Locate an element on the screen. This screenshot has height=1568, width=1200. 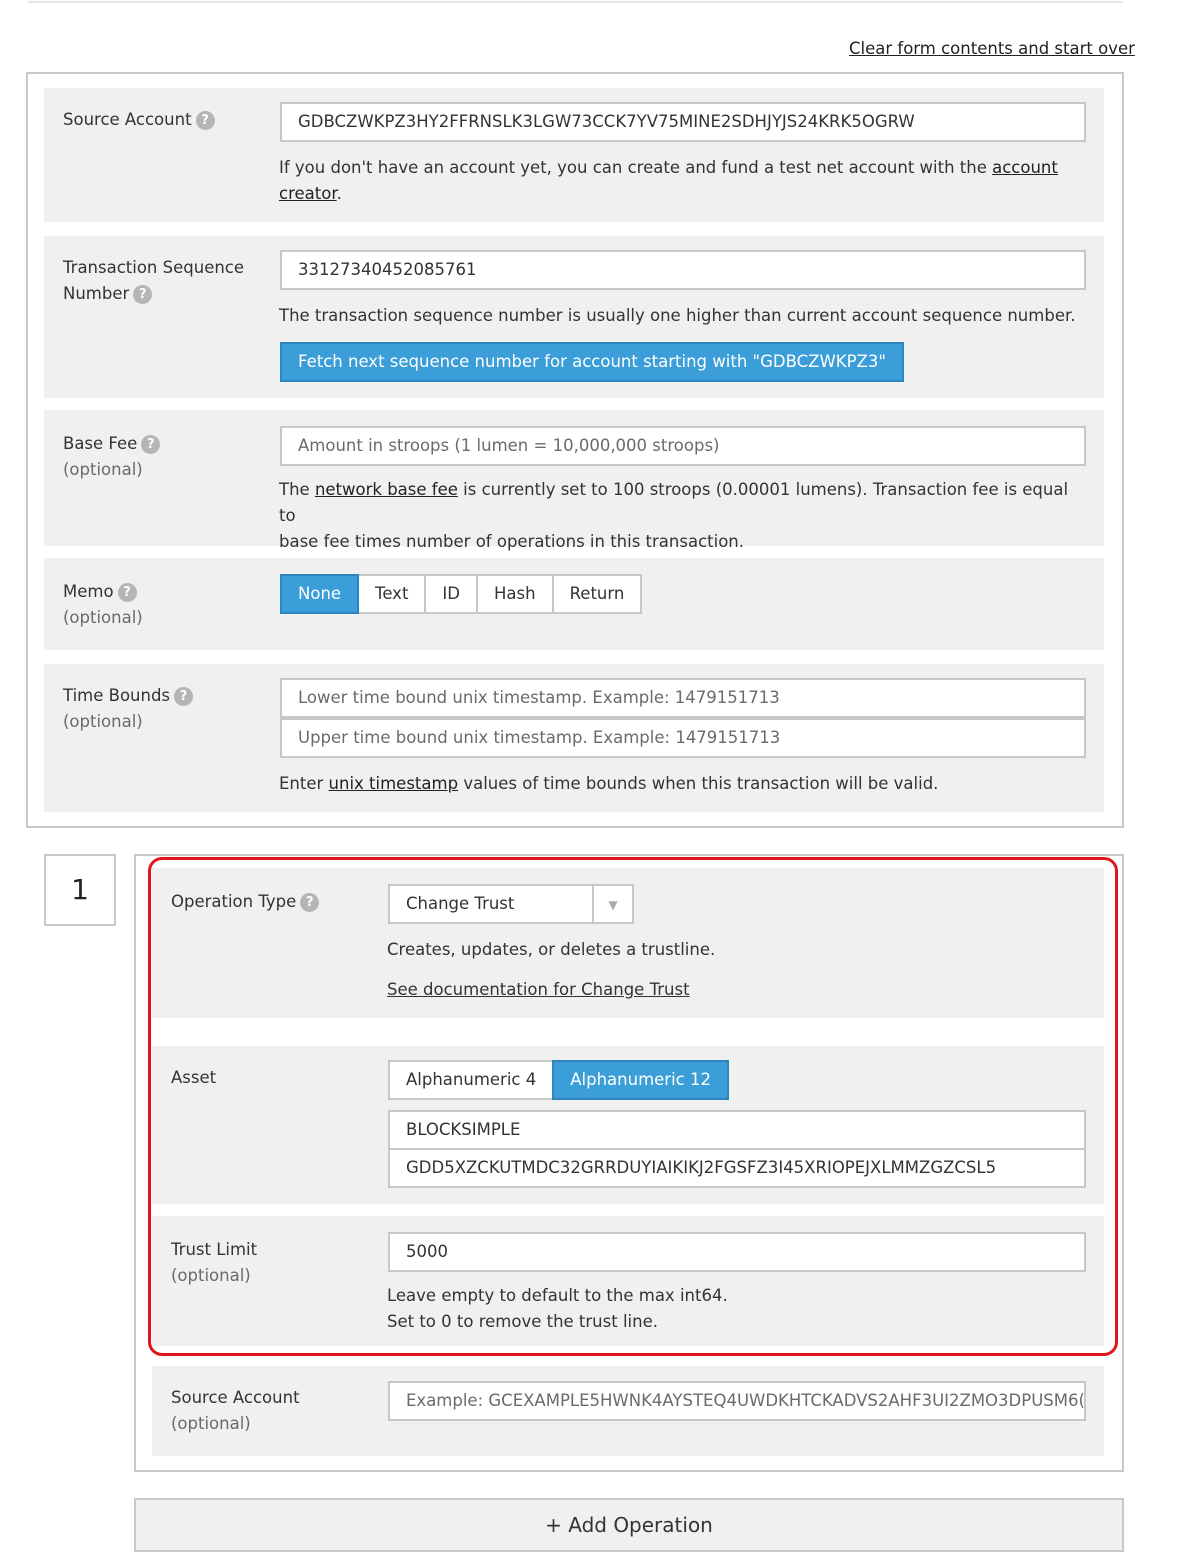
account-creator-link: account is located at coordinates (1025, 167).